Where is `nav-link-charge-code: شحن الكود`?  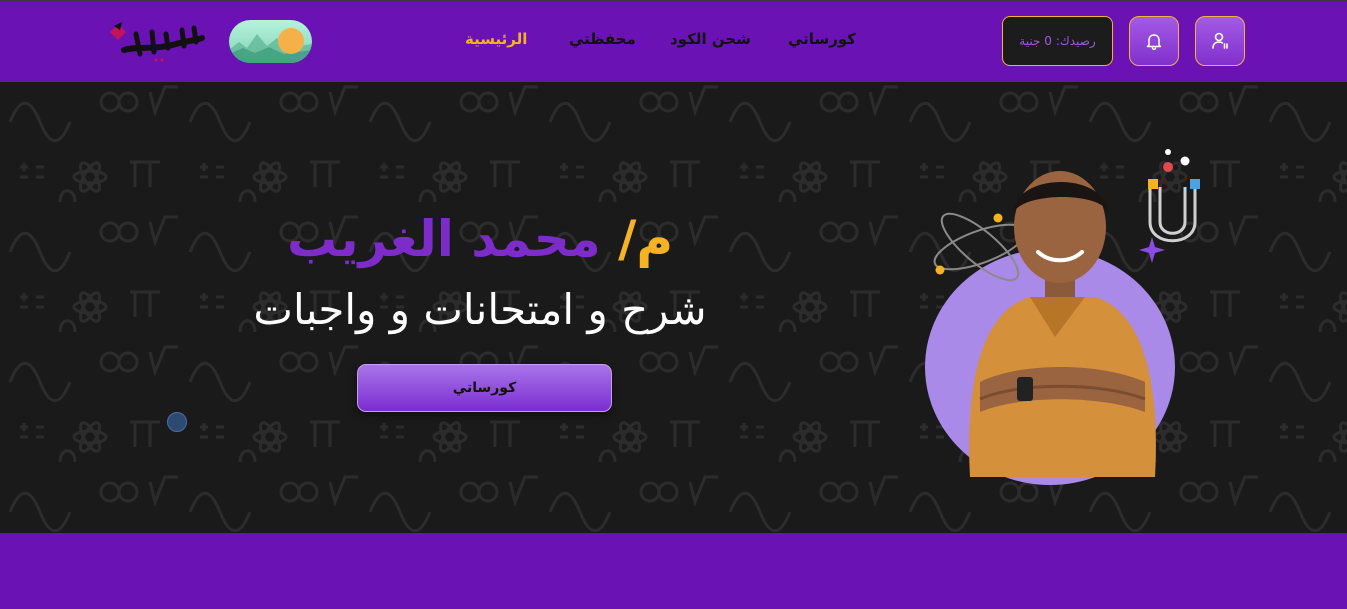
nav-link-charge-code: شحن الكود is located at coordinates (710, 39).